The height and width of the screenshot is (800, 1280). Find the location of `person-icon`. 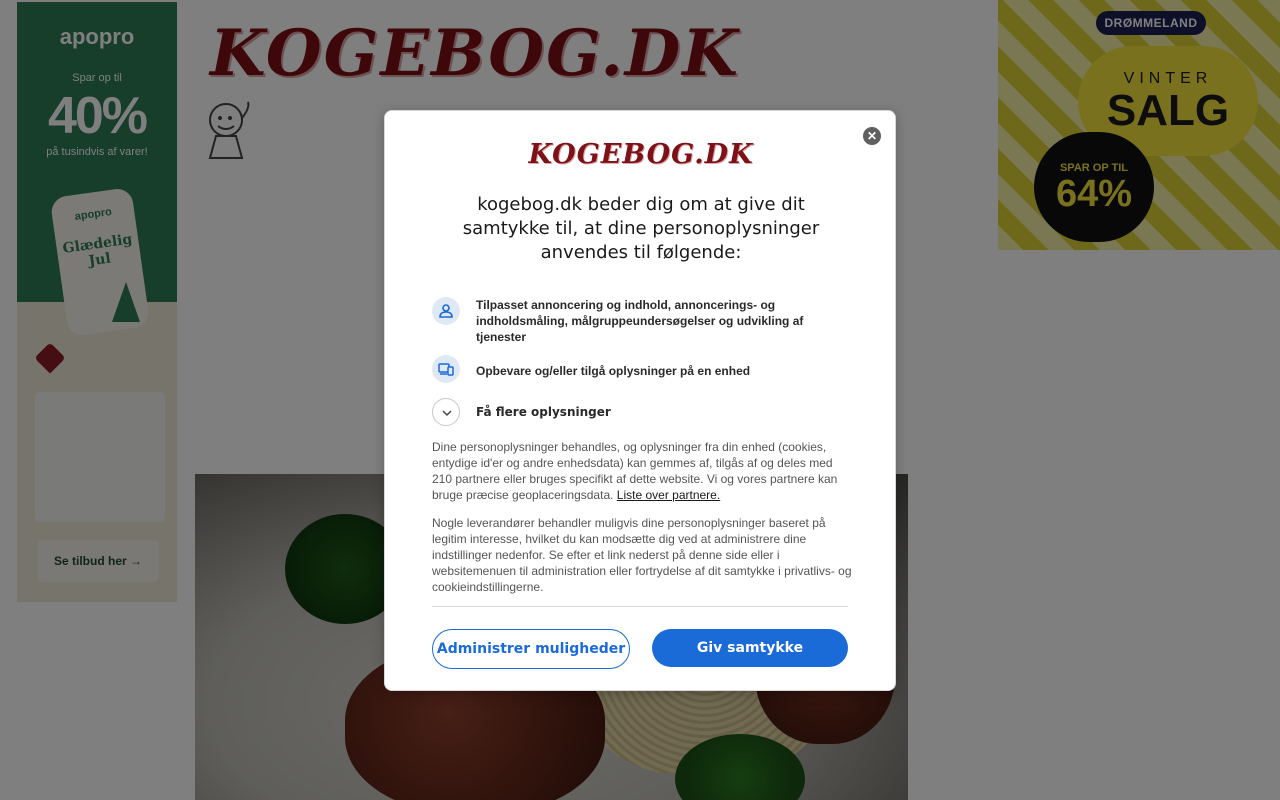

person-icon is located at coordinates (446, 311).